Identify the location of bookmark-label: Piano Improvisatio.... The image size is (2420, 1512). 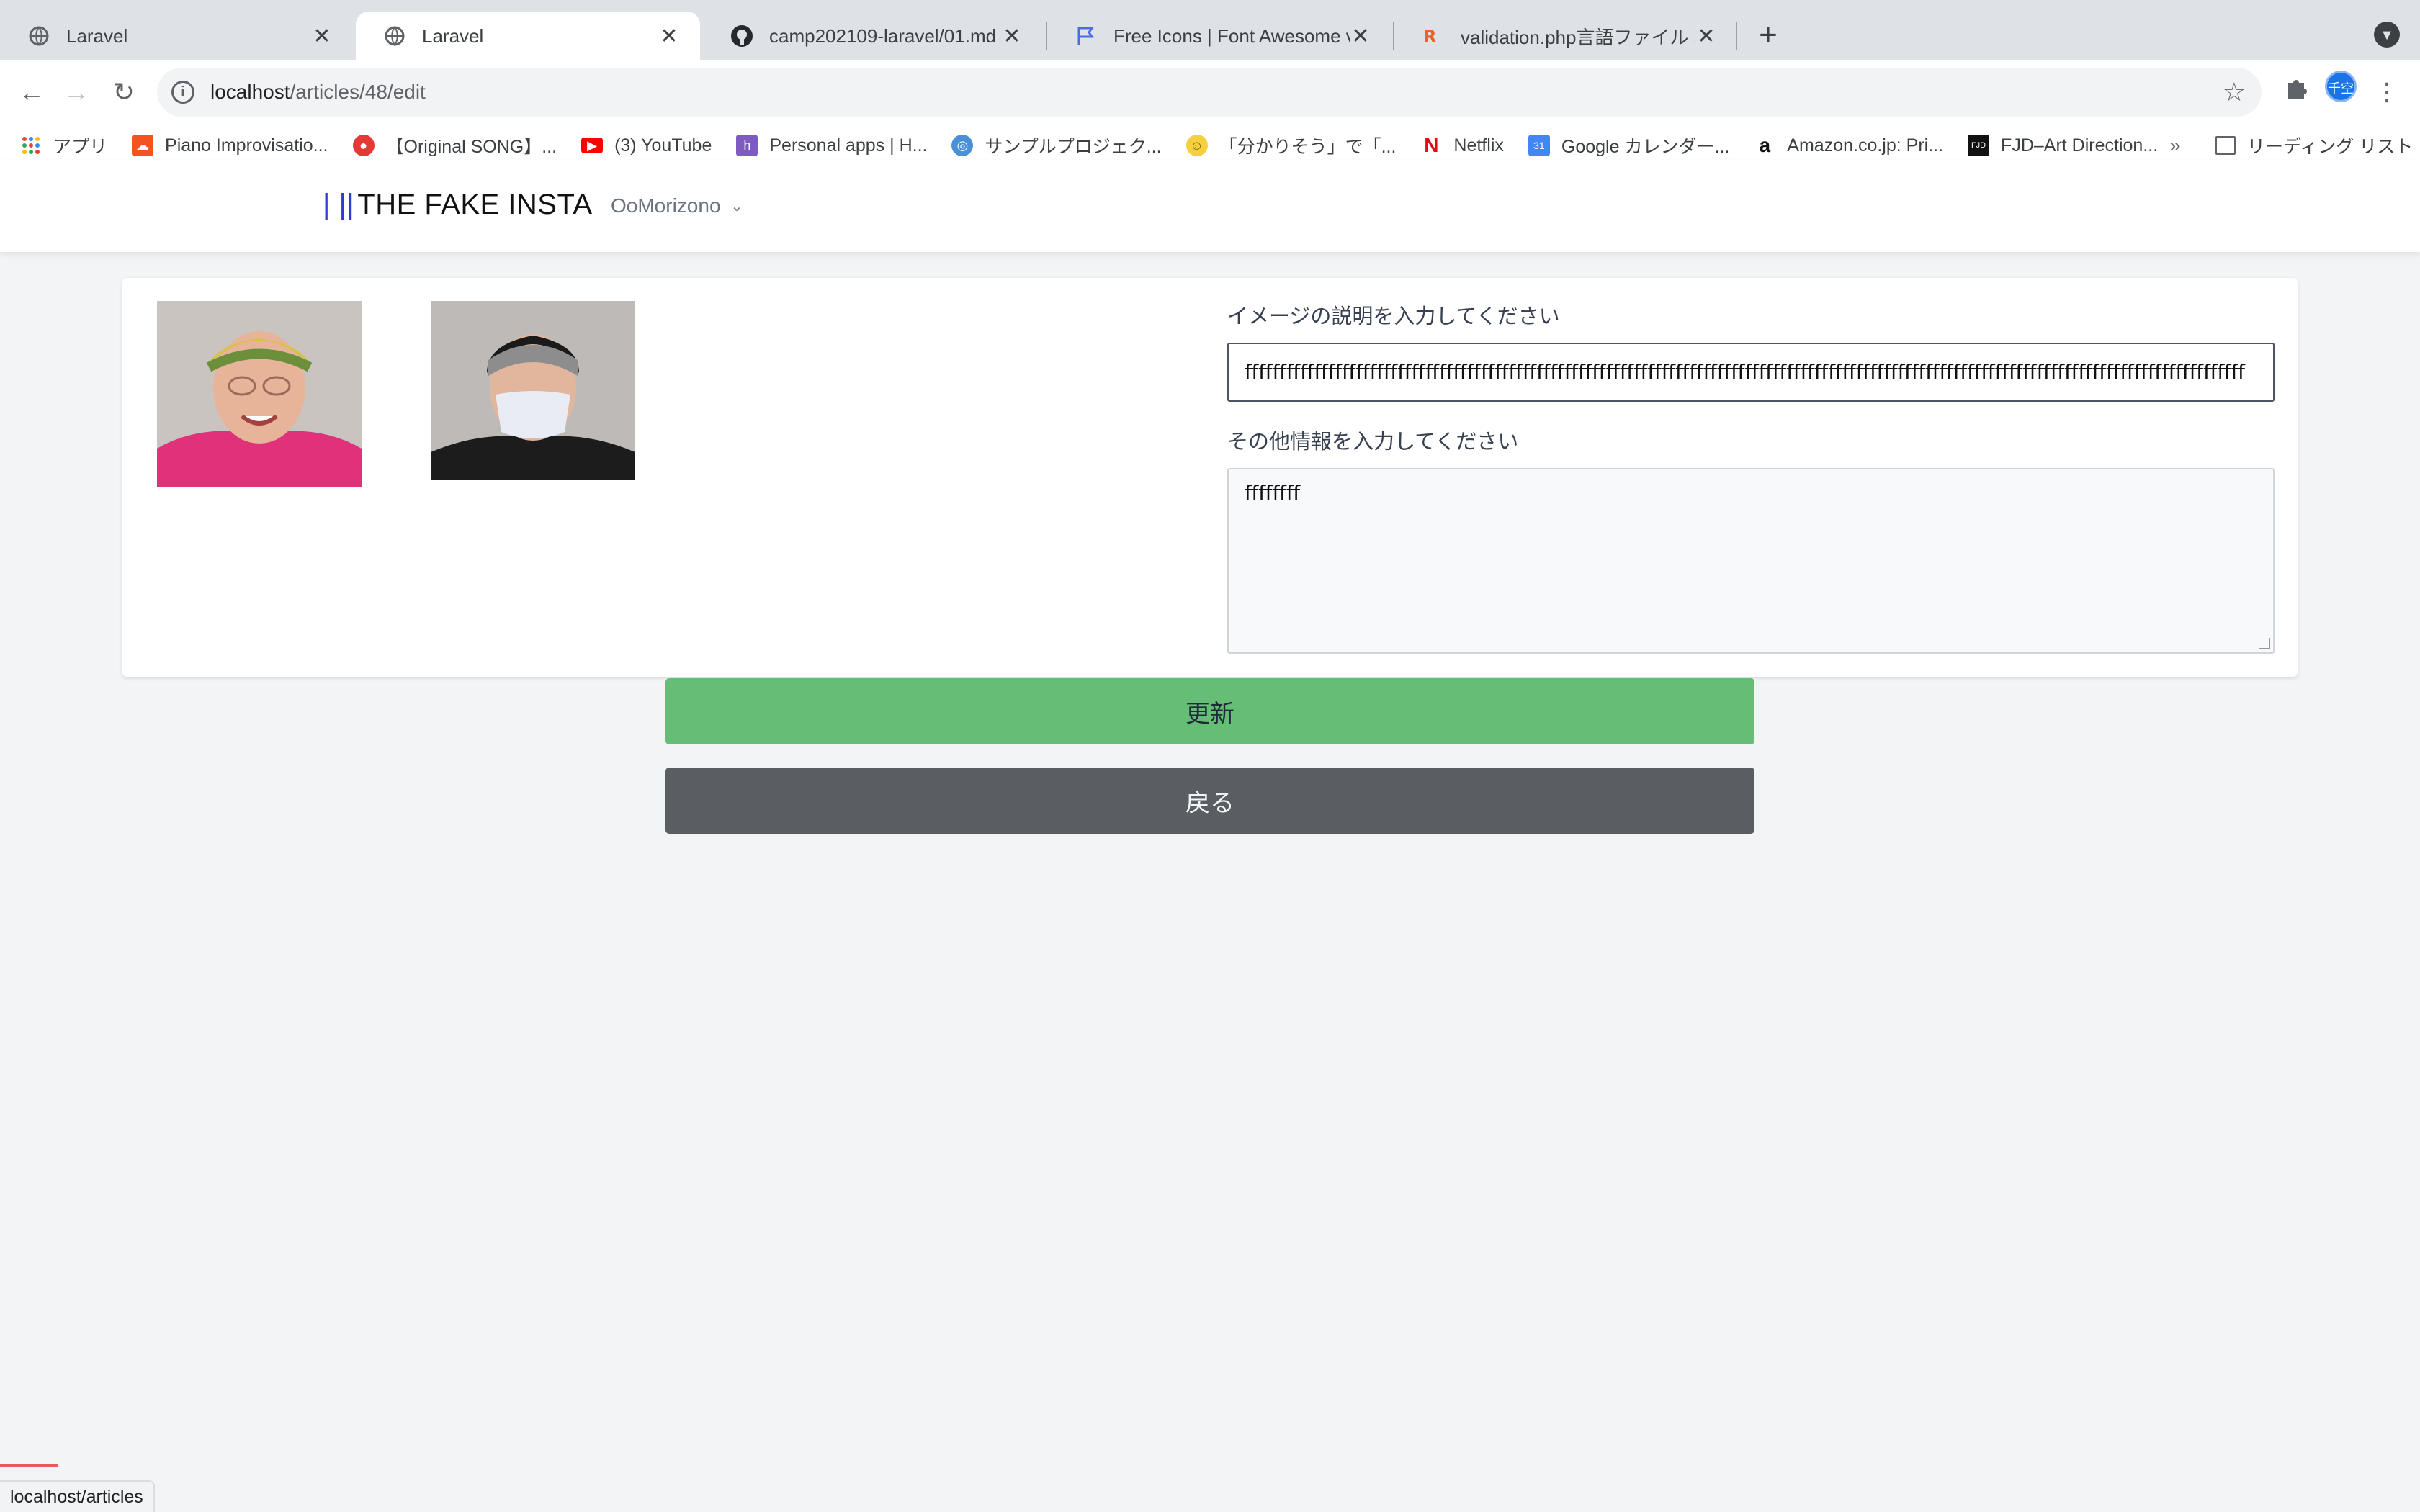
(246, 145).